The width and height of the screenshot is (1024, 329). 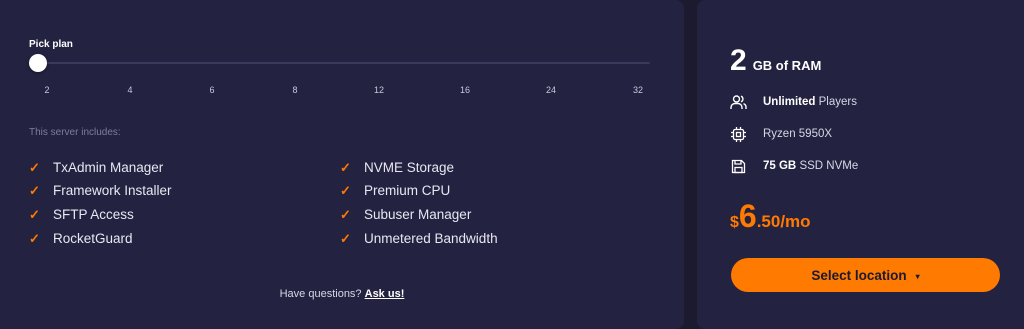 I want to click on feature-label: NVME Storage, so click(x=409, y=167).